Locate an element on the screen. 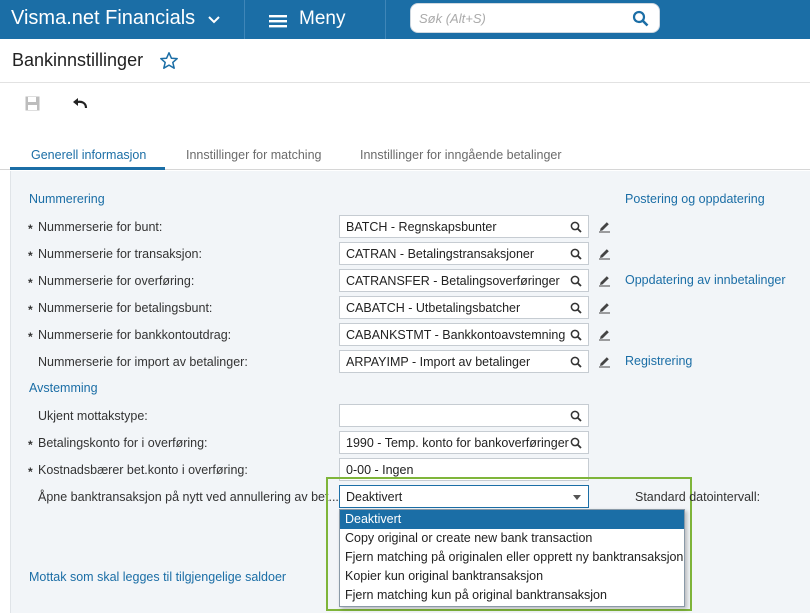 This screenshot has height=613, width=810. field-label: Nummerserie for bankkontoutdrag: is located at coordinates (135, 335).